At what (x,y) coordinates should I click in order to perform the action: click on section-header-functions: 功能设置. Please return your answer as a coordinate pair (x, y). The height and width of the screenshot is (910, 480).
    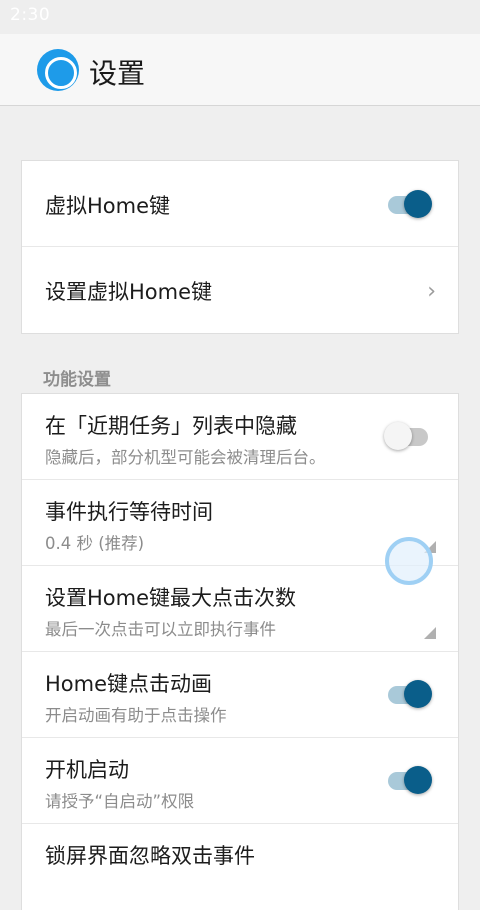
    Looking at the image, I should click on (77, 380).